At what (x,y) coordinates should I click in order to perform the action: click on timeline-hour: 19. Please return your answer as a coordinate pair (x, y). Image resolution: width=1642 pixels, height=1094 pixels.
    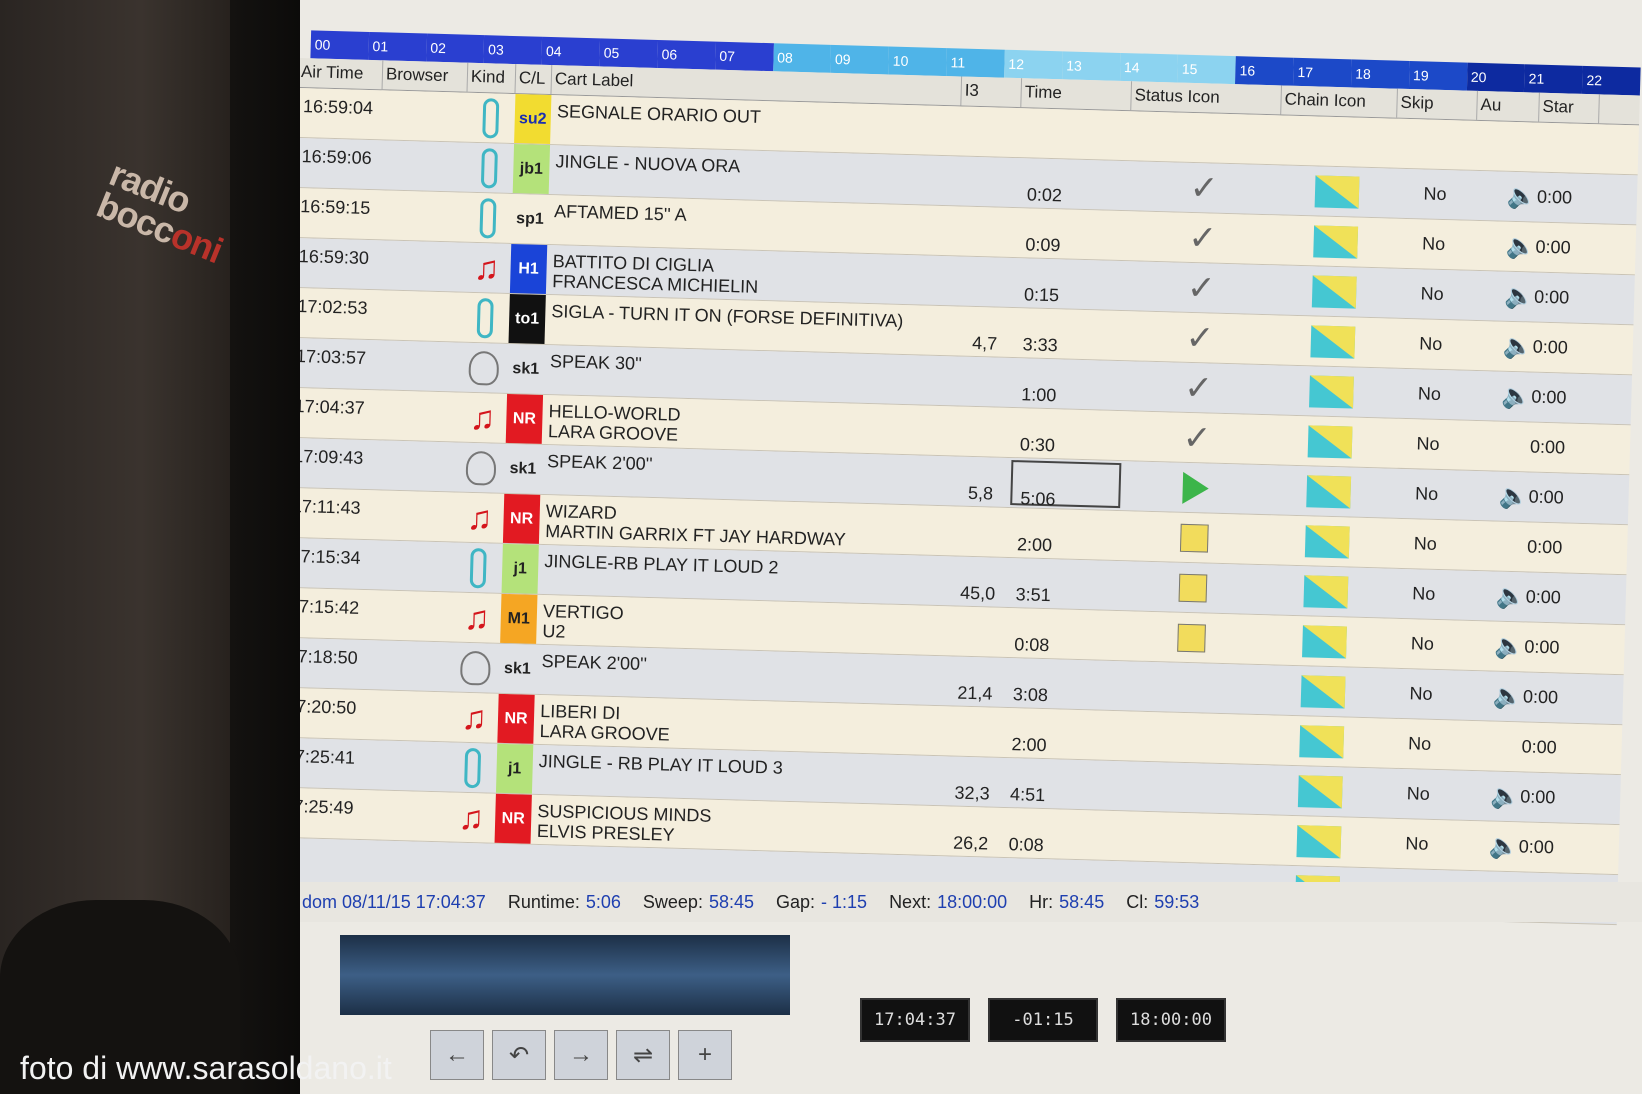
    Looking at the image, I should click on (1438, 76).